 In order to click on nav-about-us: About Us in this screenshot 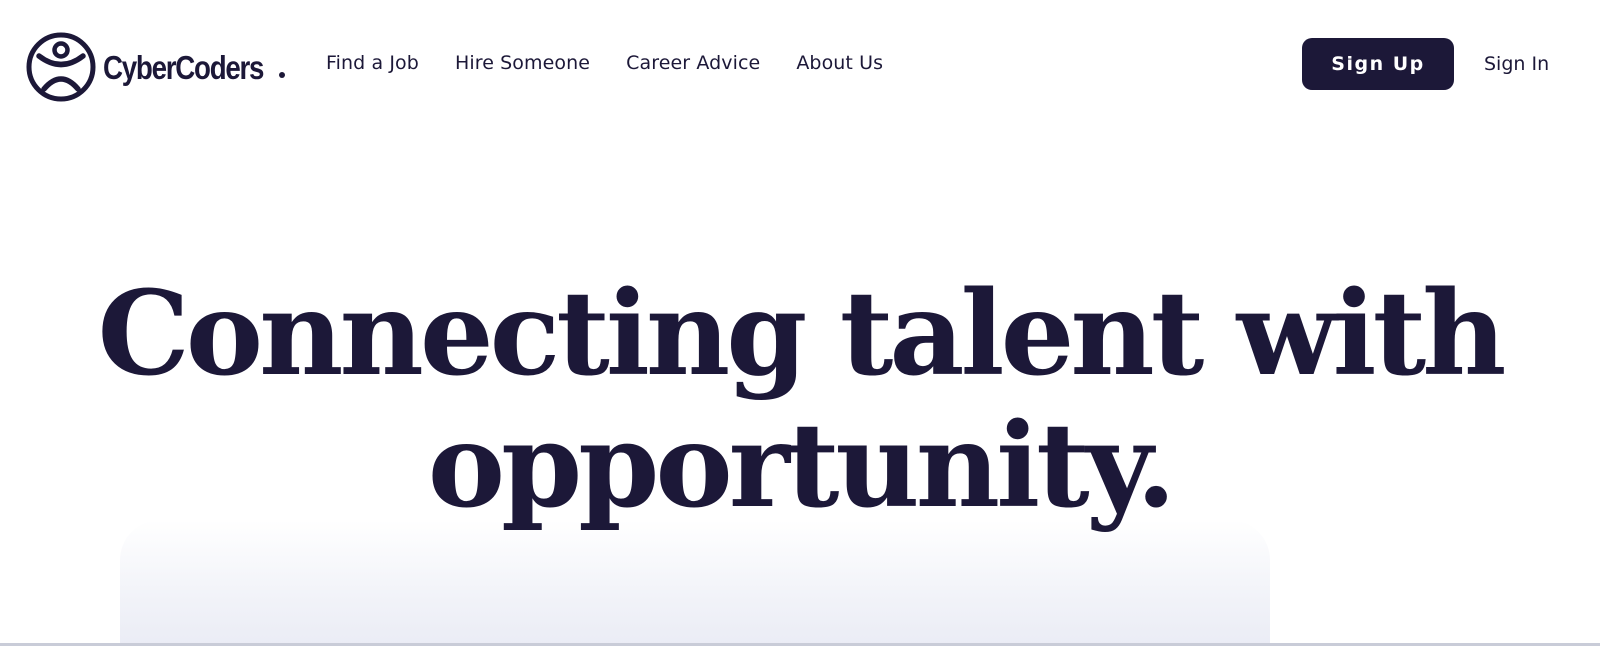, I will do `click(839, 63)`.